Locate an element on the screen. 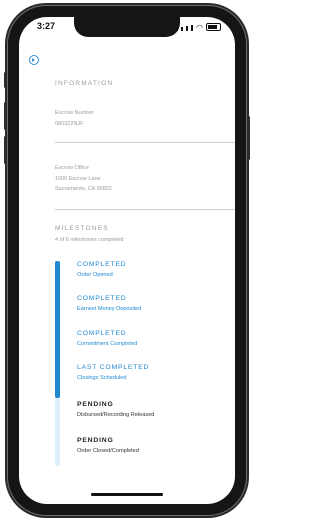 The width and height of the screenshot is (320, 521). escrow-office-address1: 1000 Escrow Lane is located at coordinates (78, 179).